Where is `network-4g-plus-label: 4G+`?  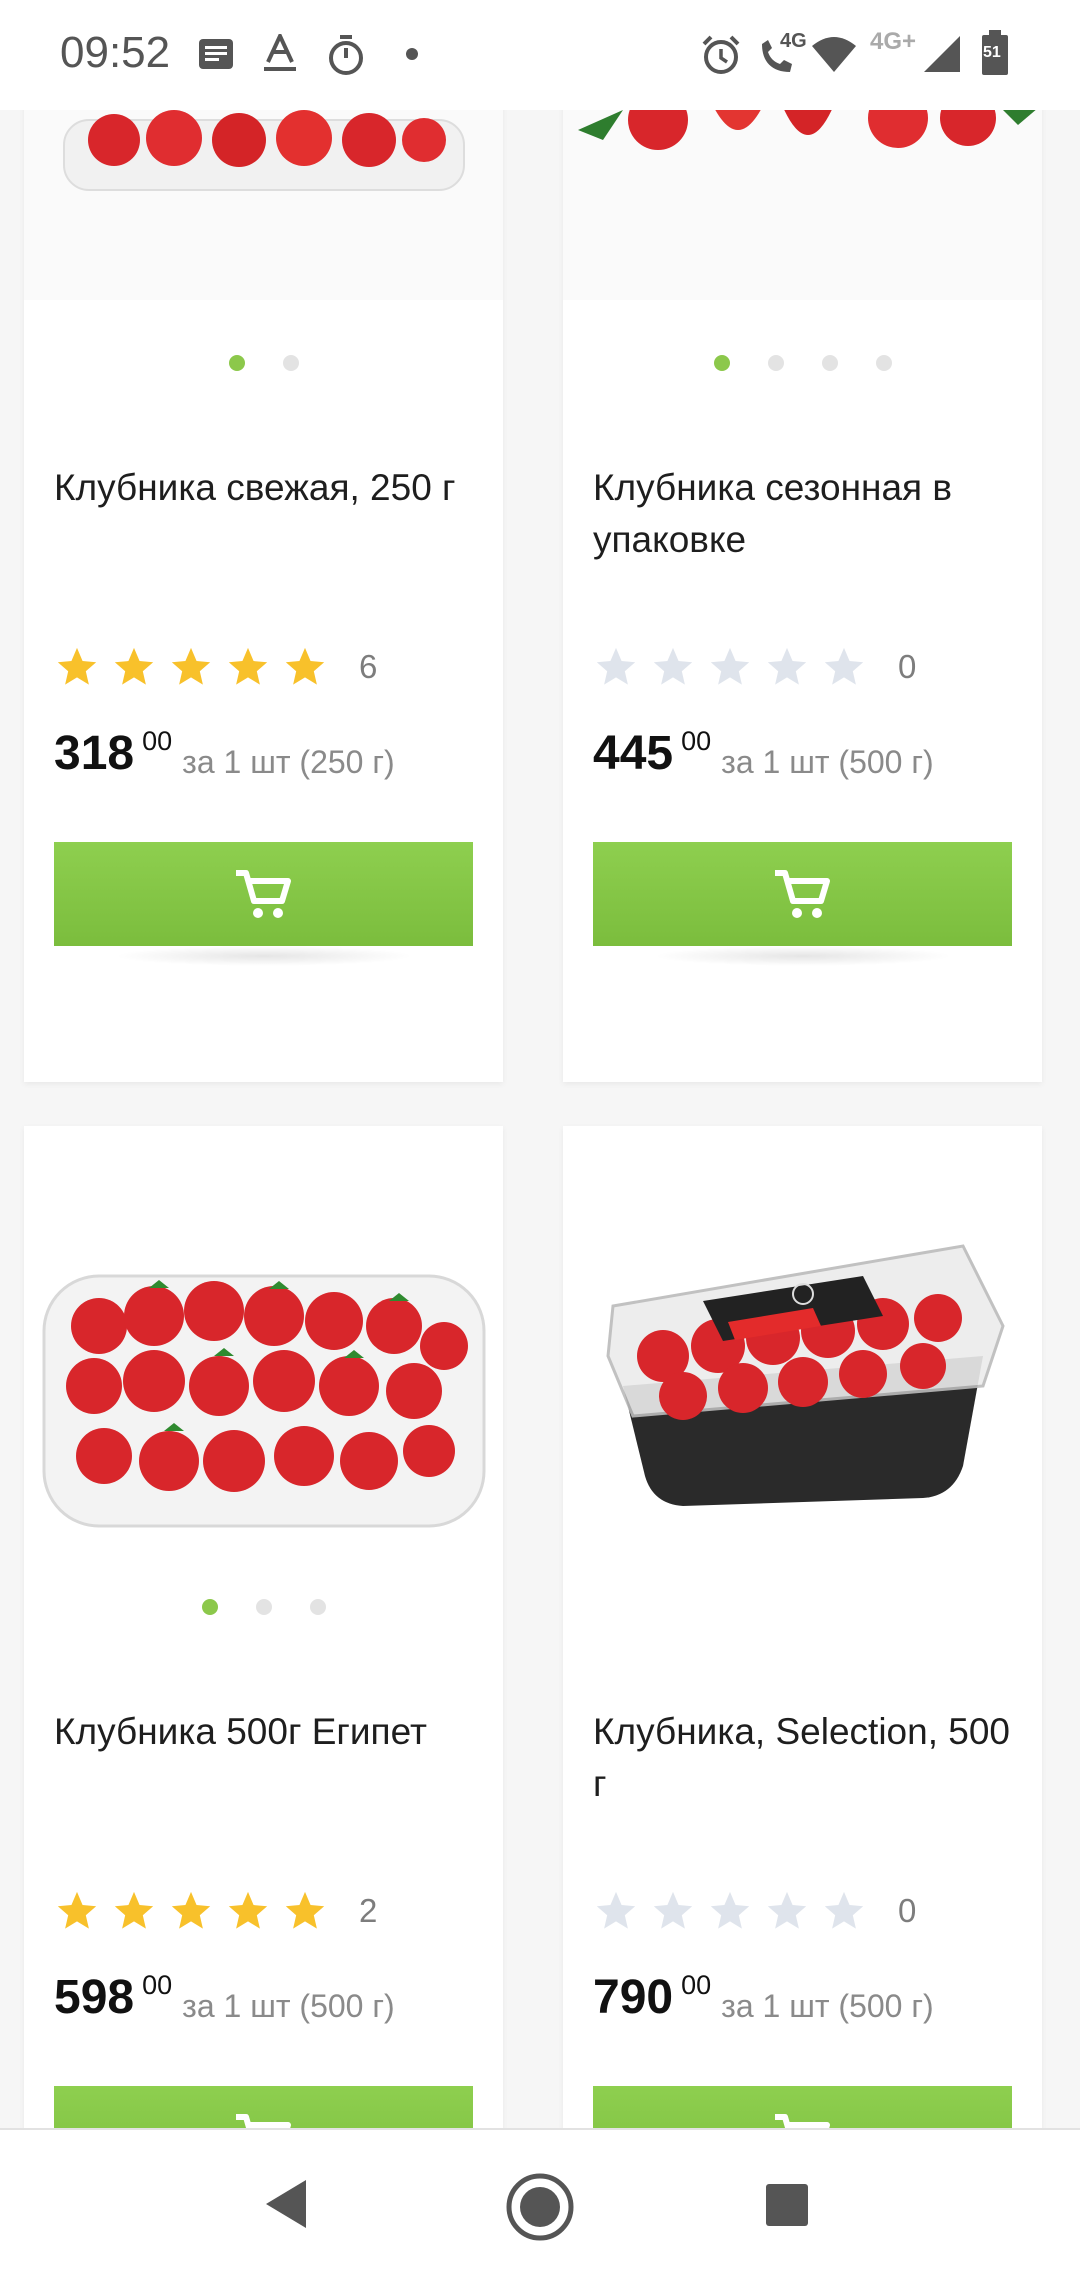 network-4g-plus-label: 4G+ is located at coordinates (893, 41).